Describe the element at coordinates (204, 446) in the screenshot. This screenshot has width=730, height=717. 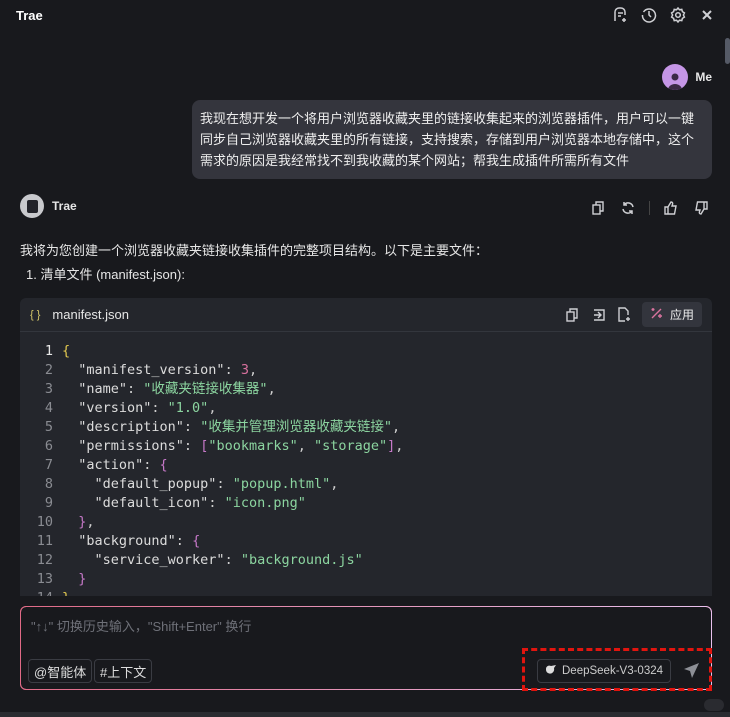
I see `code-token: [` at that location.